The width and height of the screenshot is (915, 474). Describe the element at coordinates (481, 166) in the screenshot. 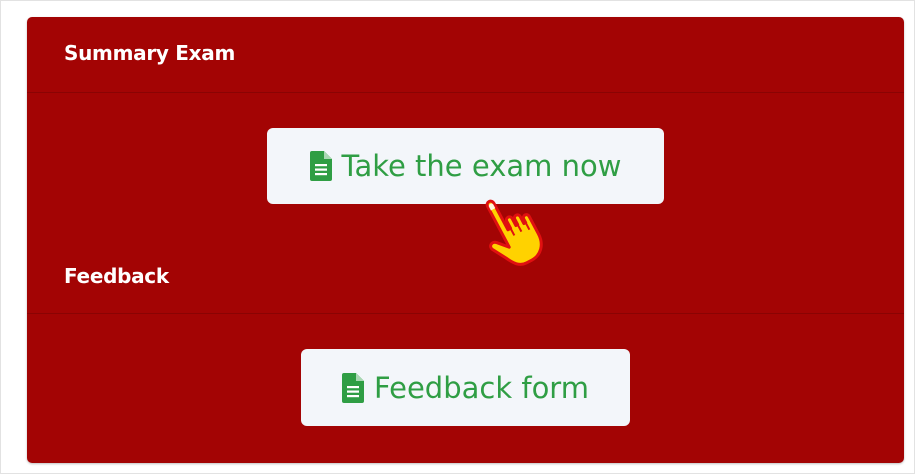

I see `take-exam-button-label: Take the exam now` at that location.